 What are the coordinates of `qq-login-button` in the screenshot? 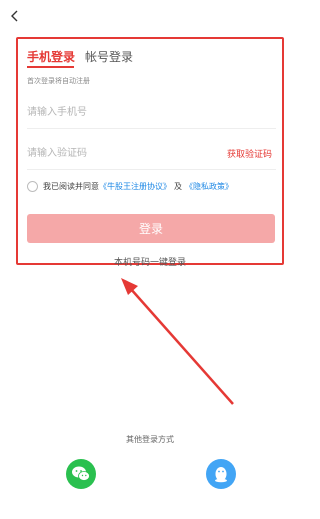 It's located at (221, 474).